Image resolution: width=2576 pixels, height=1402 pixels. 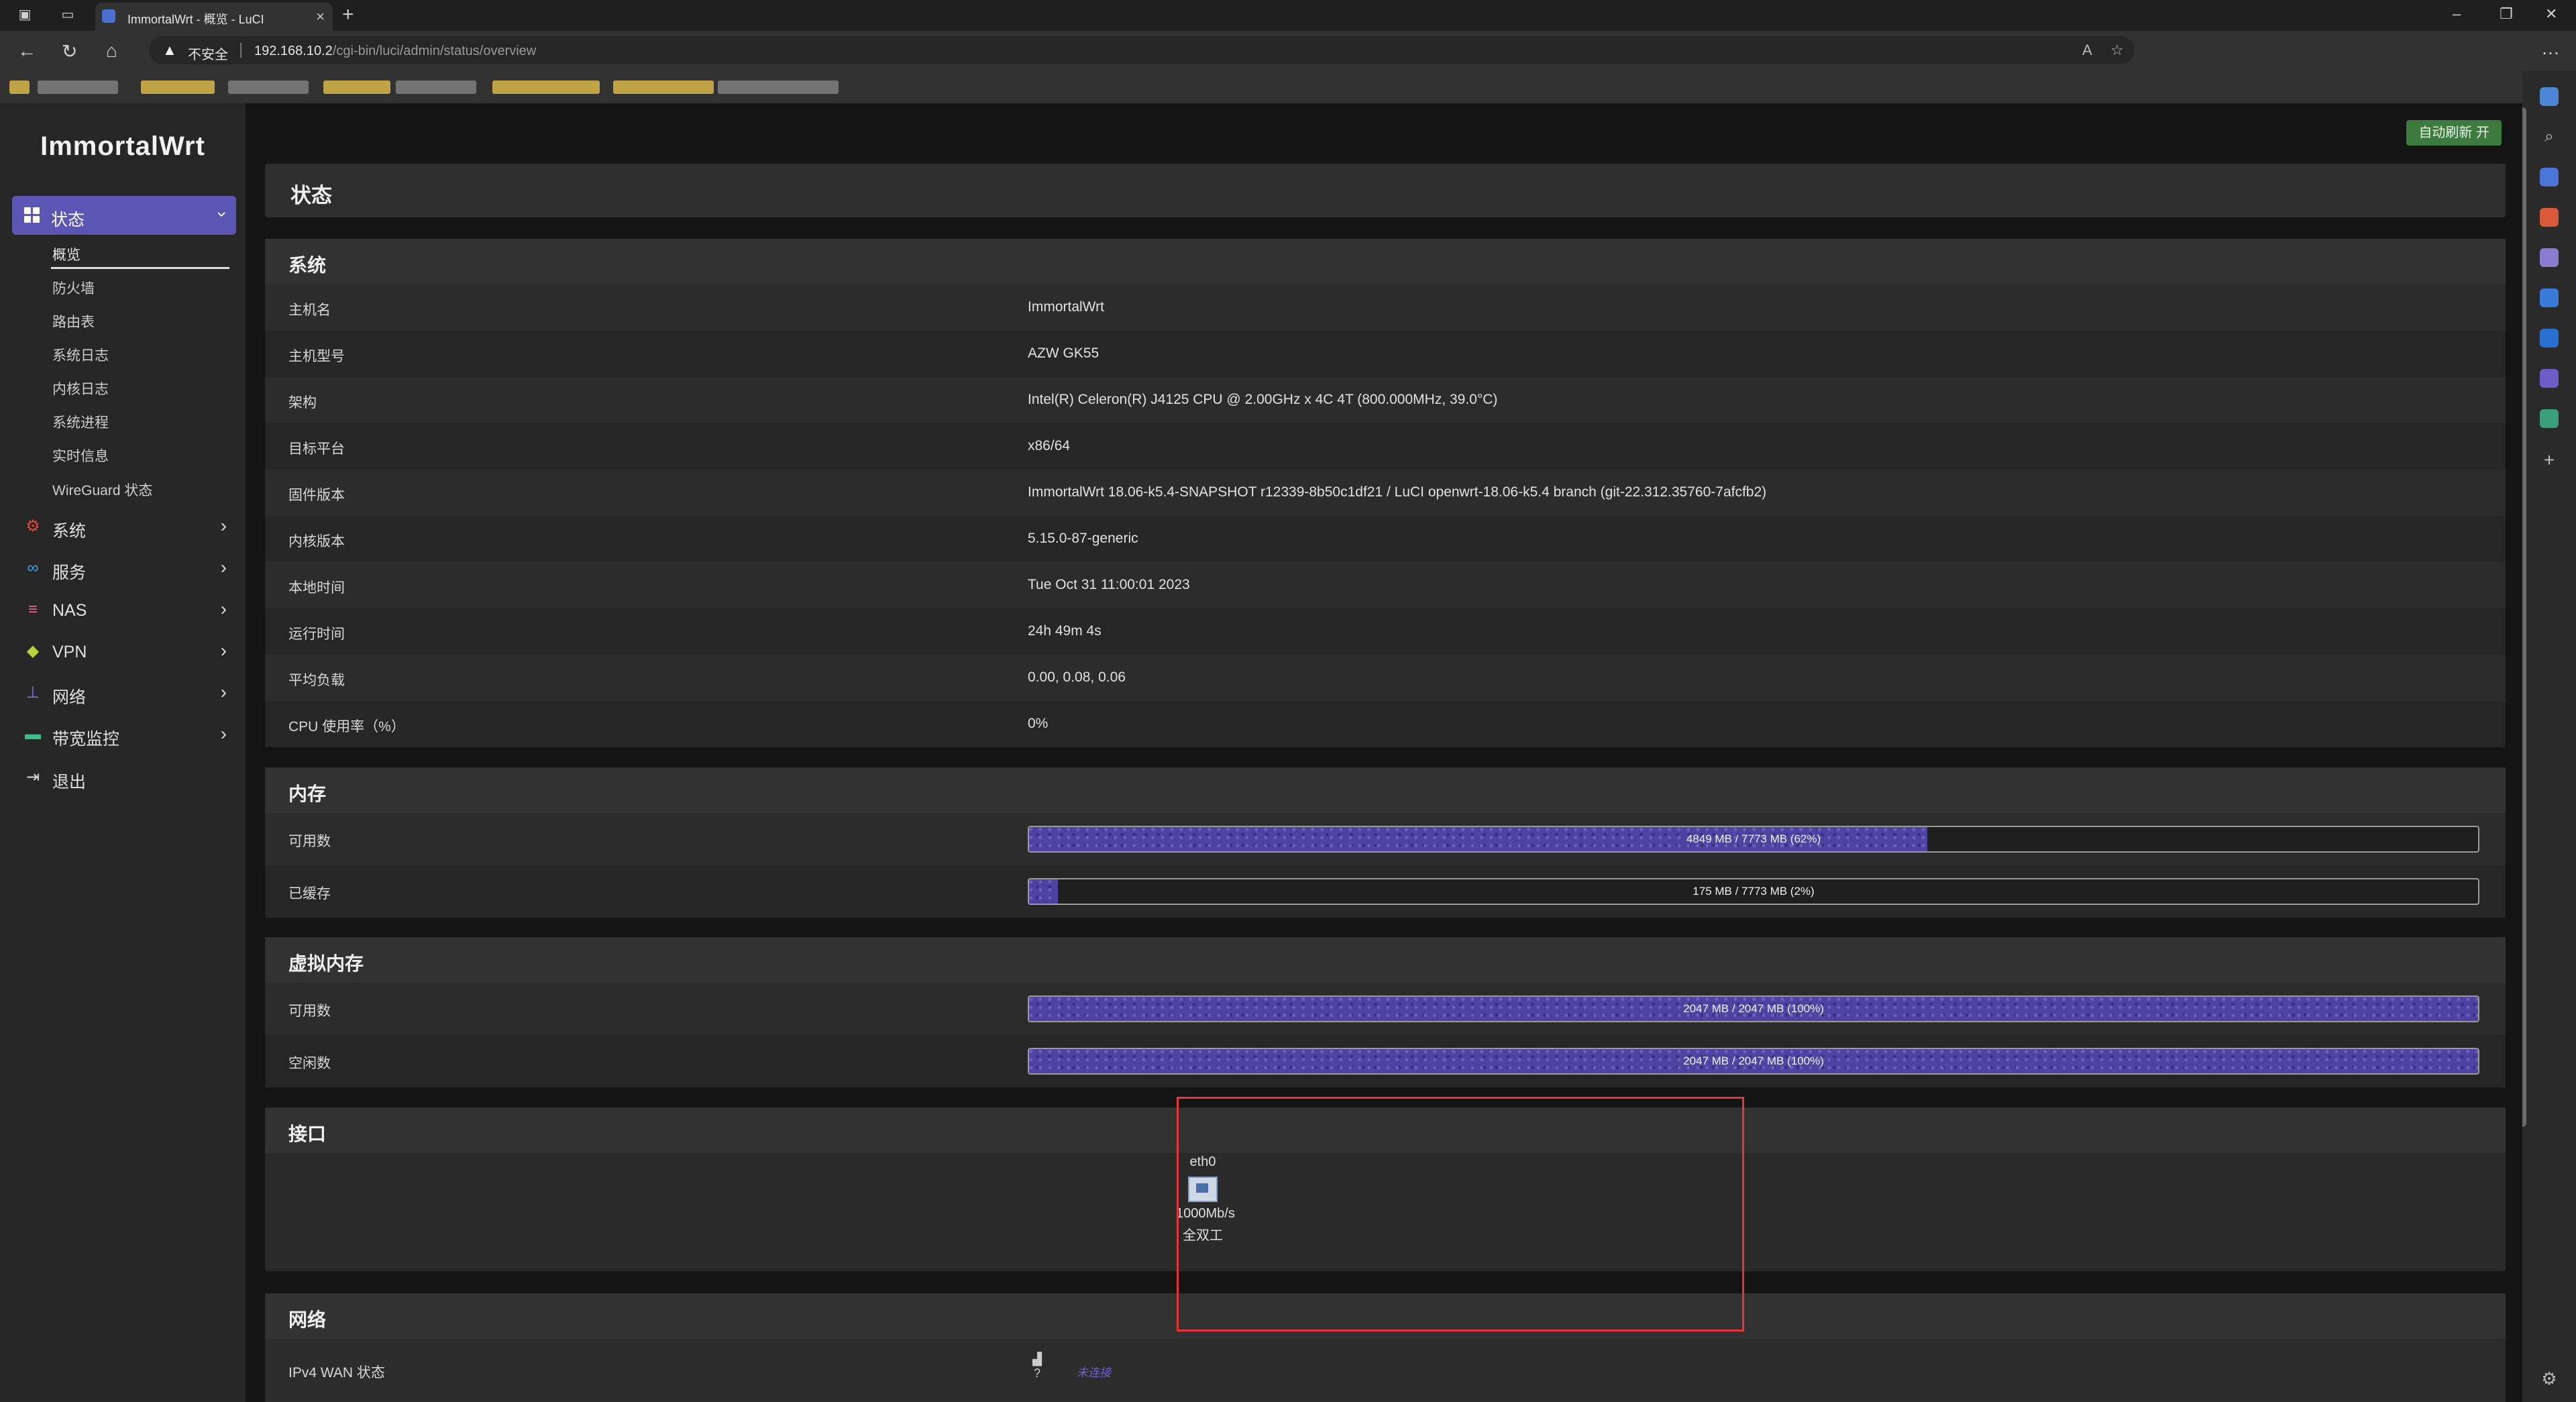 I want to click on sidebar-item-status: 状态 ›, so click(x=124, y=216).